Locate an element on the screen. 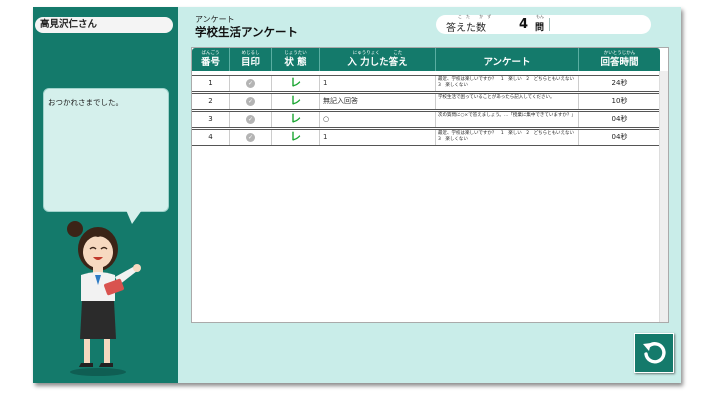 Image resolution: width=715 pixels, height=394 pixels. row-number: 2 is located at coordinates (211, 101).